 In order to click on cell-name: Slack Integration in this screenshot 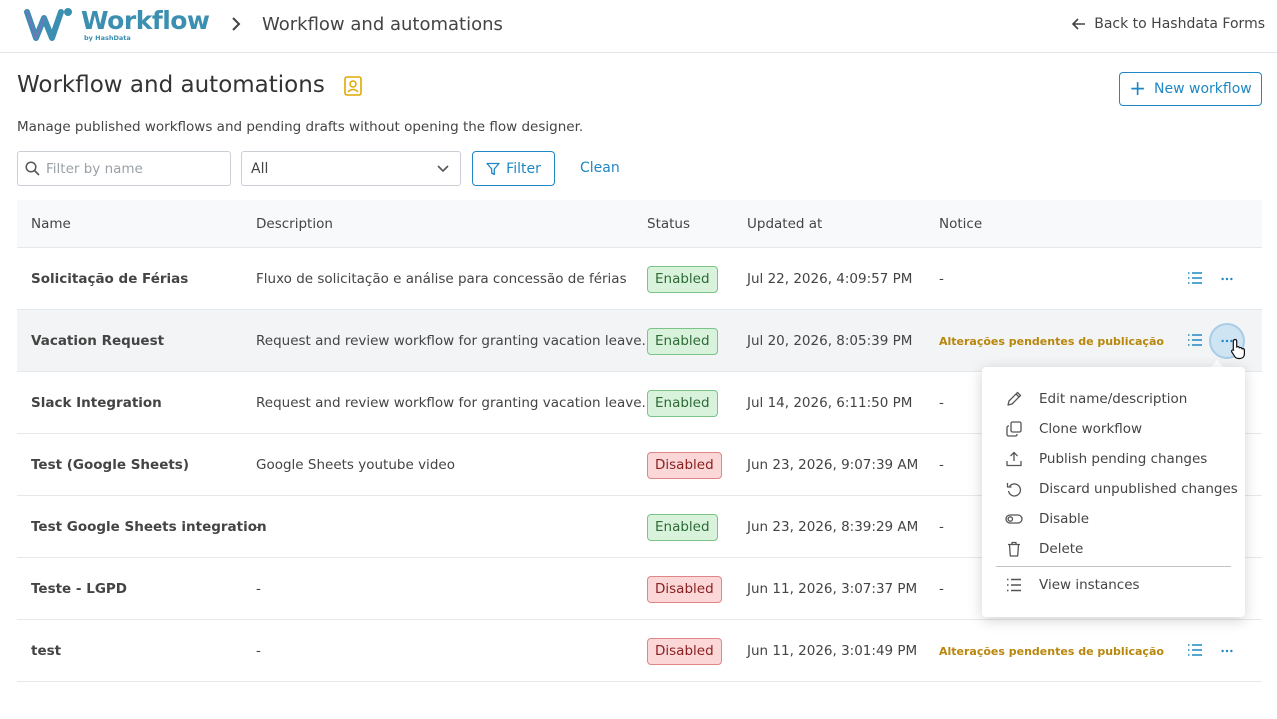, I will do `click(96, 403)`.